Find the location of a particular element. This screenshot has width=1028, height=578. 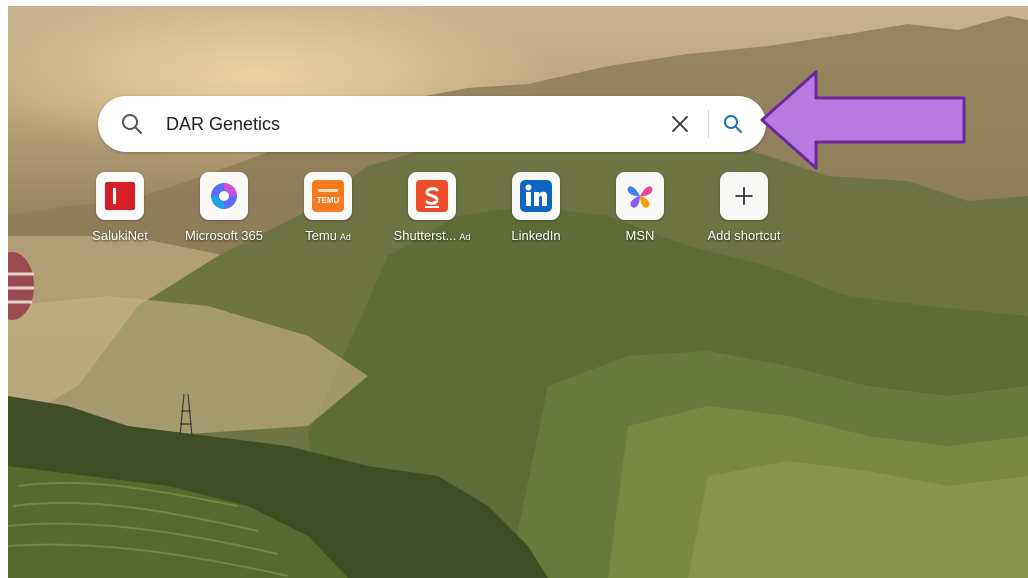

shortcut-label: Add shortcut is located at coordinates (744, 235).